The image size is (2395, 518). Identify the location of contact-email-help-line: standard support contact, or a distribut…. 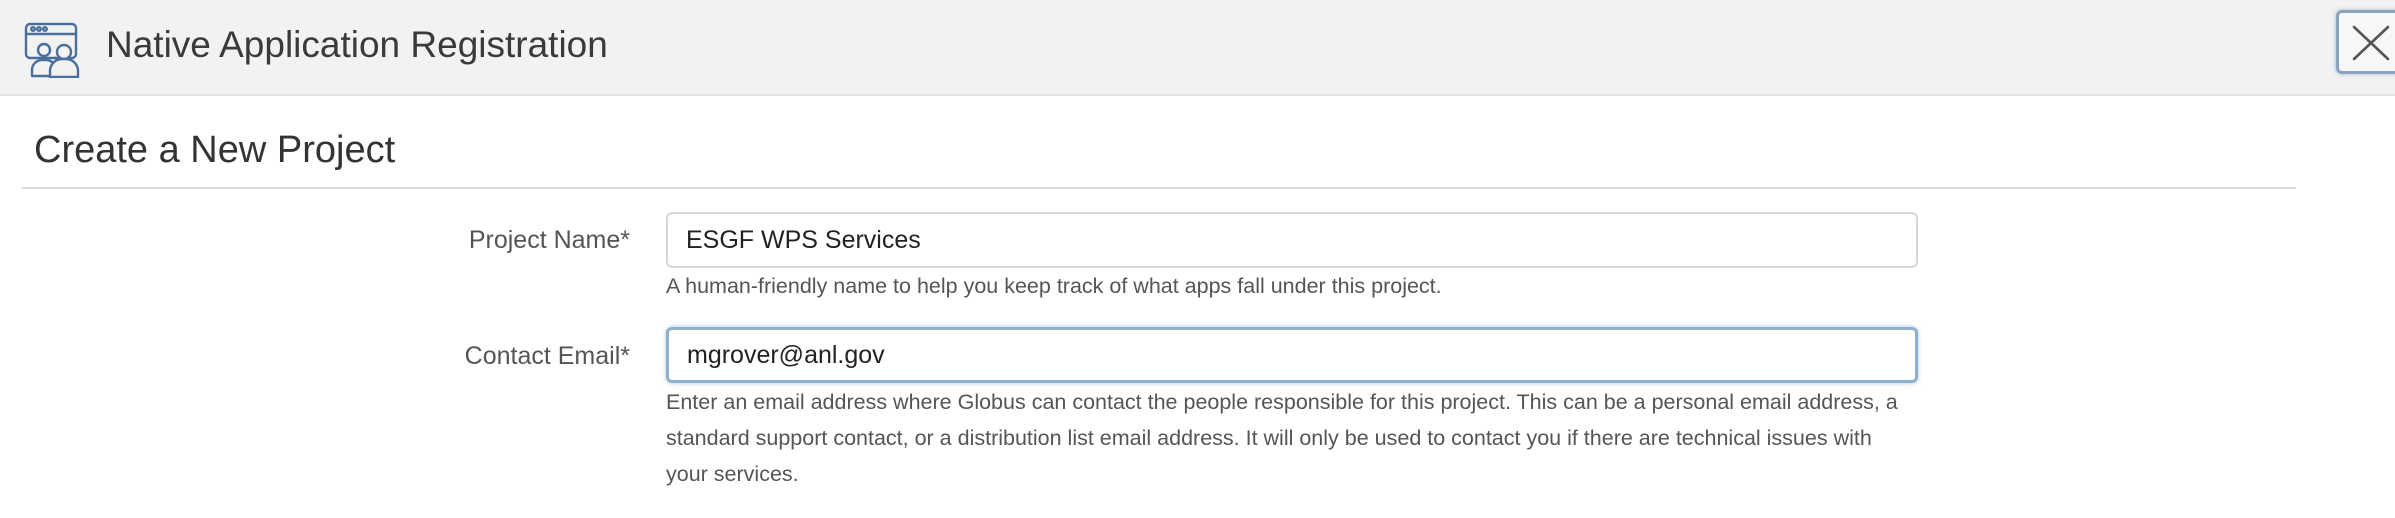
(1269, 438).